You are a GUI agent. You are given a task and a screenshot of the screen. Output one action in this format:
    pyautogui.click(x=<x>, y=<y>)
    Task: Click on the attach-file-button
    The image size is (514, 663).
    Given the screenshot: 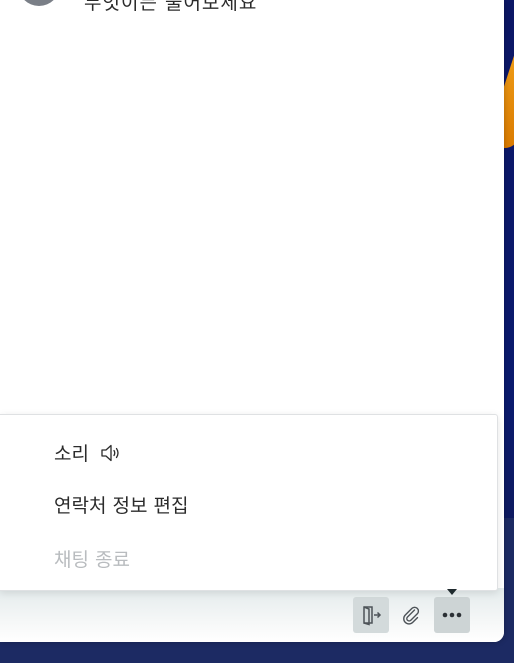 What is the action you would take?
    pyautogui.click(x=411, y=615)
    